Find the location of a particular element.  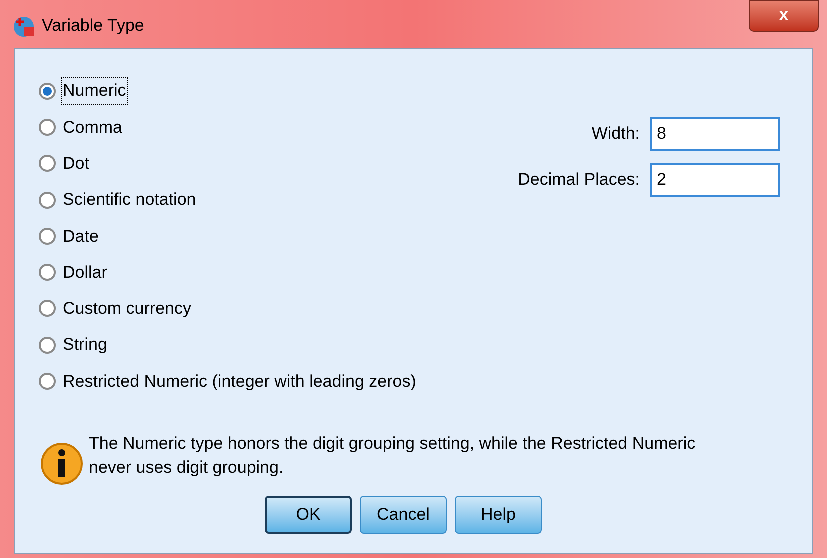

radio-label: String is located at coordinates (85, 345).